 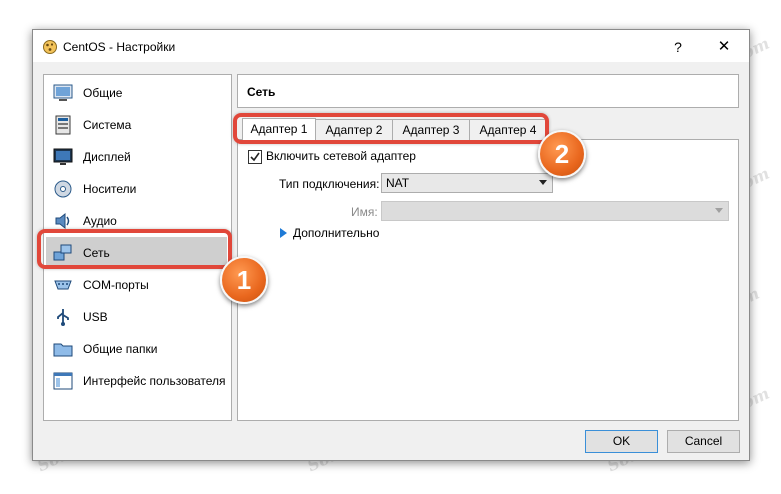 What do you see at coordinates (398, 183) in the screenshot?
I see `attached-to-value: NAT` at bounding box center [398, 183].